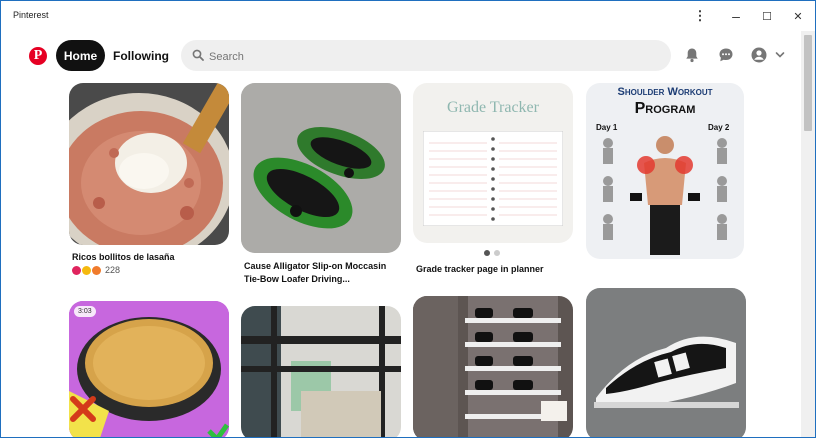  What do you see at coordinates (493, 107) in the screenshot?
I see `grade-tracker-heading: Grade Tracker` at bounding box center [493, 107].